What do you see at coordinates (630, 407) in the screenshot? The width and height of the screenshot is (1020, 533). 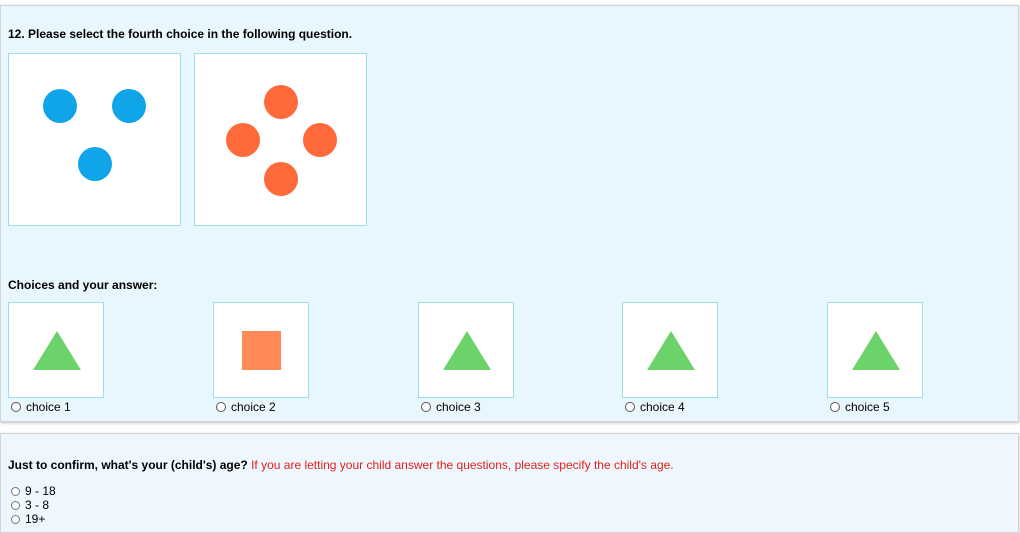 I see `choice-4-radio` at bounding box center [630, 407].